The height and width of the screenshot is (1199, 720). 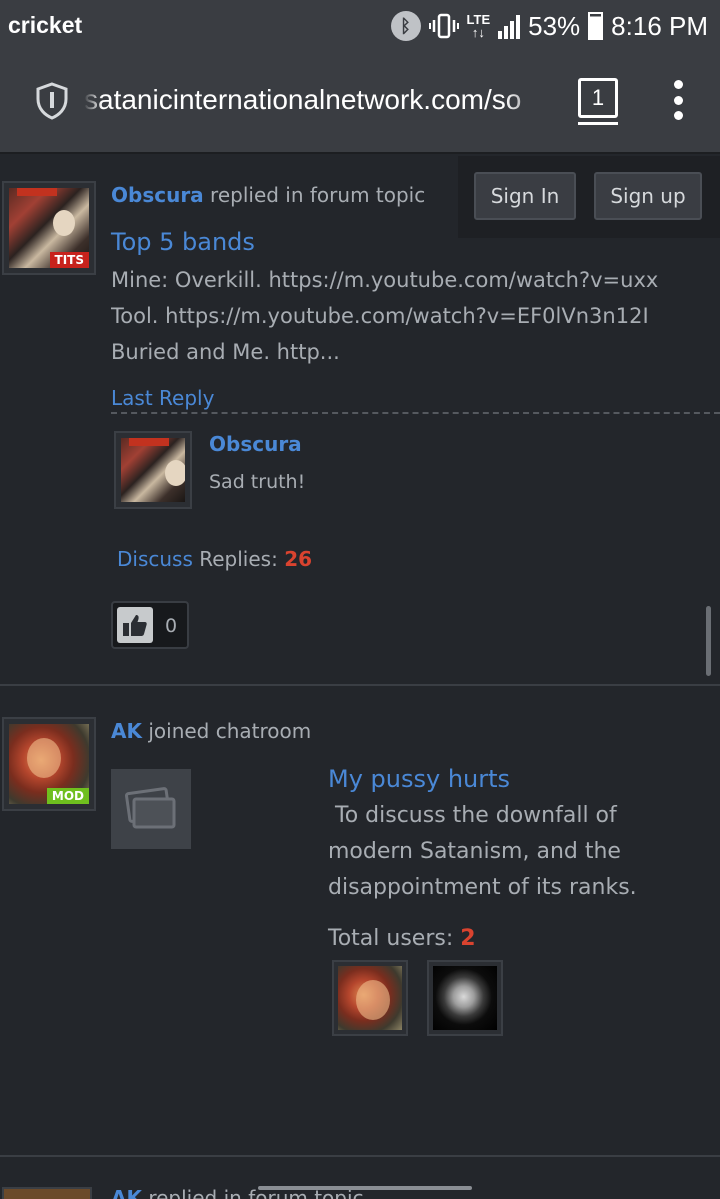 I want to click on image-placeholder-icon, so click(x=150, y=808).